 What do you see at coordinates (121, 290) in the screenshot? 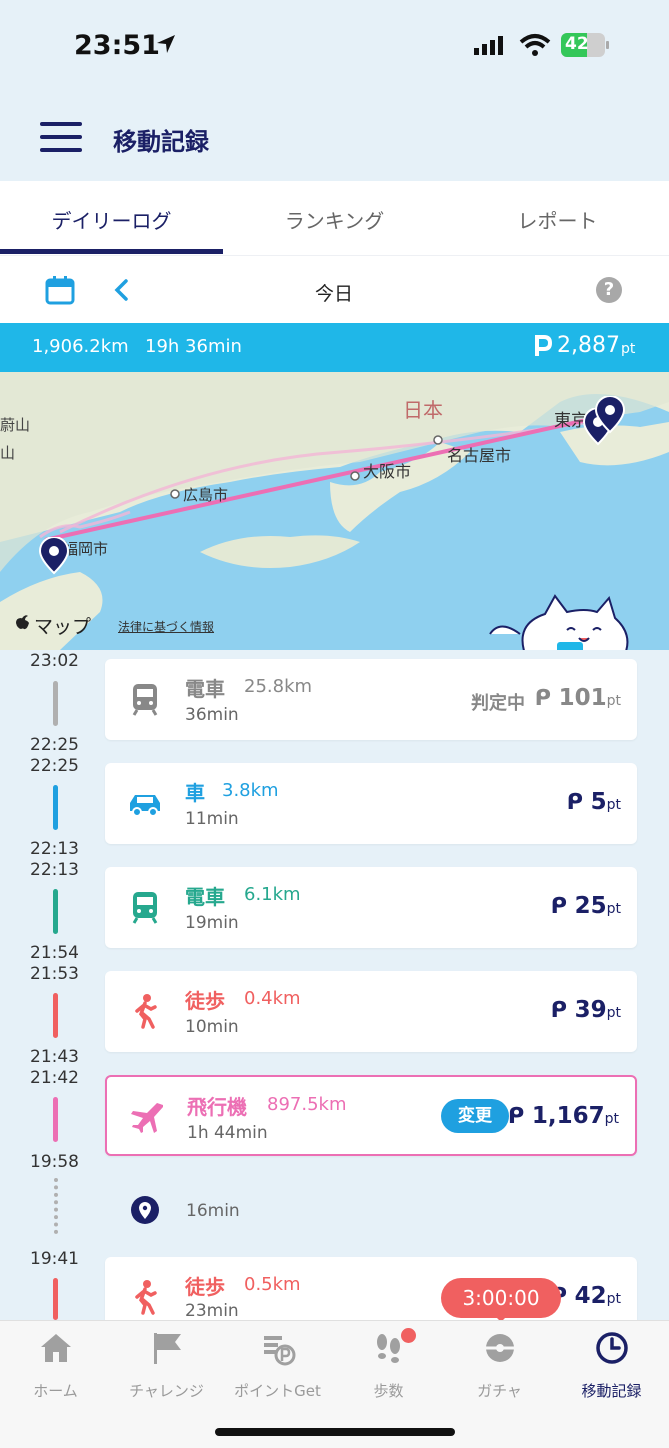
I see `chevron-left-icon` at bounding box center [121, 290].